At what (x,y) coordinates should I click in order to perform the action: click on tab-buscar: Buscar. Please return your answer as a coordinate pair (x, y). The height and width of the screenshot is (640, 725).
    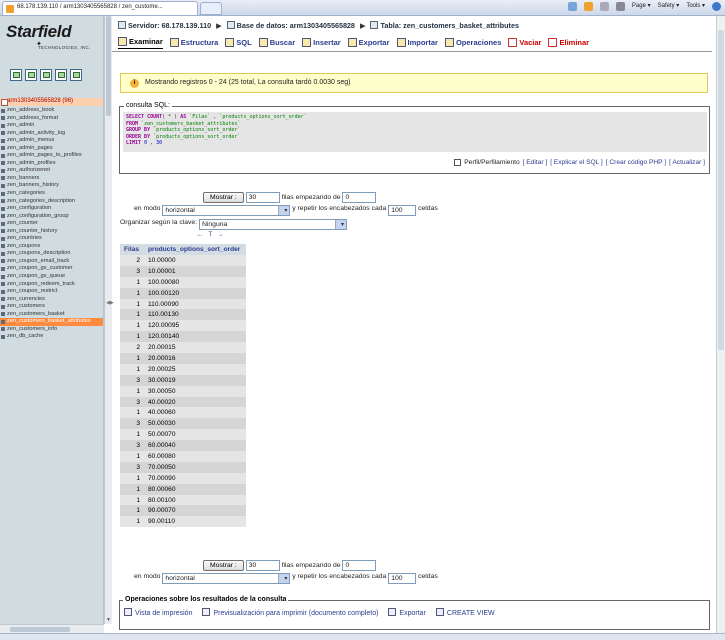
    Looking at the image, I should click on (276, 43).